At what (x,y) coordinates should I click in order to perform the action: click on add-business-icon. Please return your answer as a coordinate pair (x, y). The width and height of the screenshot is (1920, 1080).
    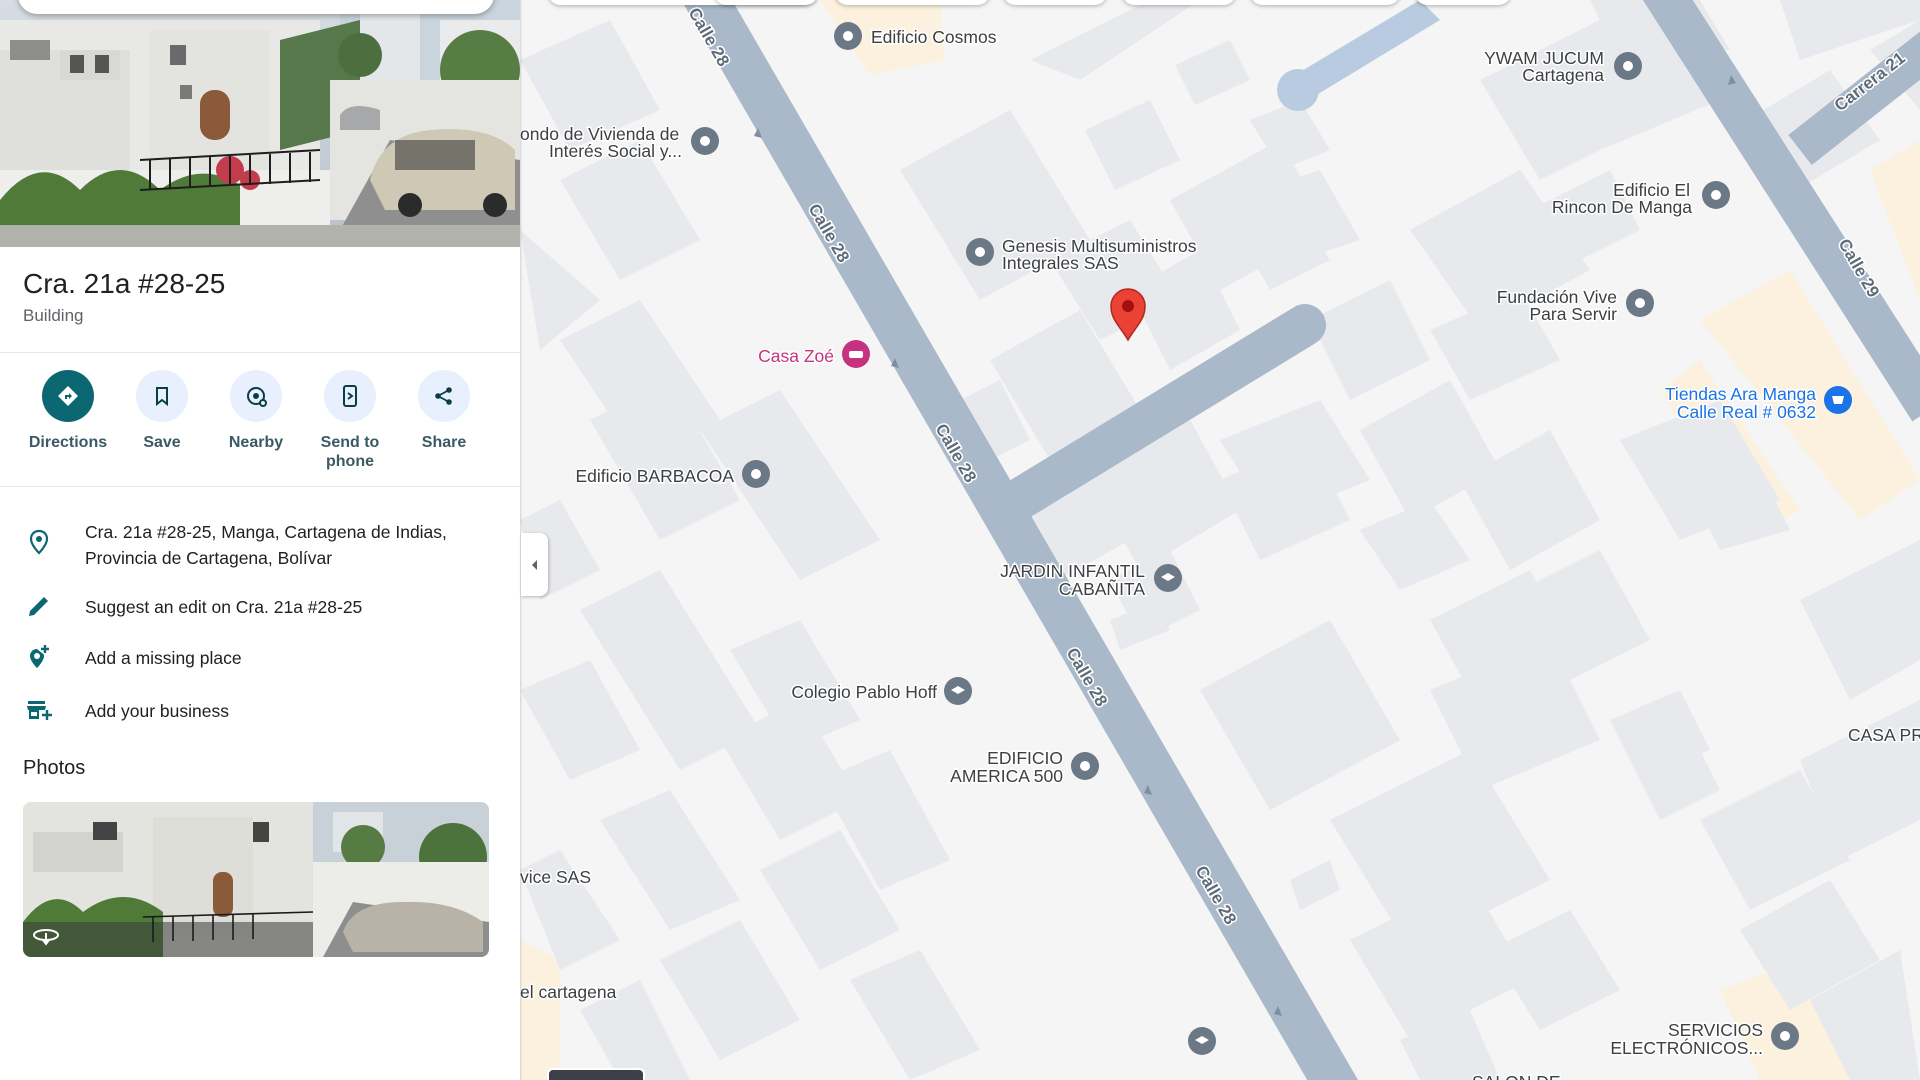
    Looking at the image, I should click on (39, 710).